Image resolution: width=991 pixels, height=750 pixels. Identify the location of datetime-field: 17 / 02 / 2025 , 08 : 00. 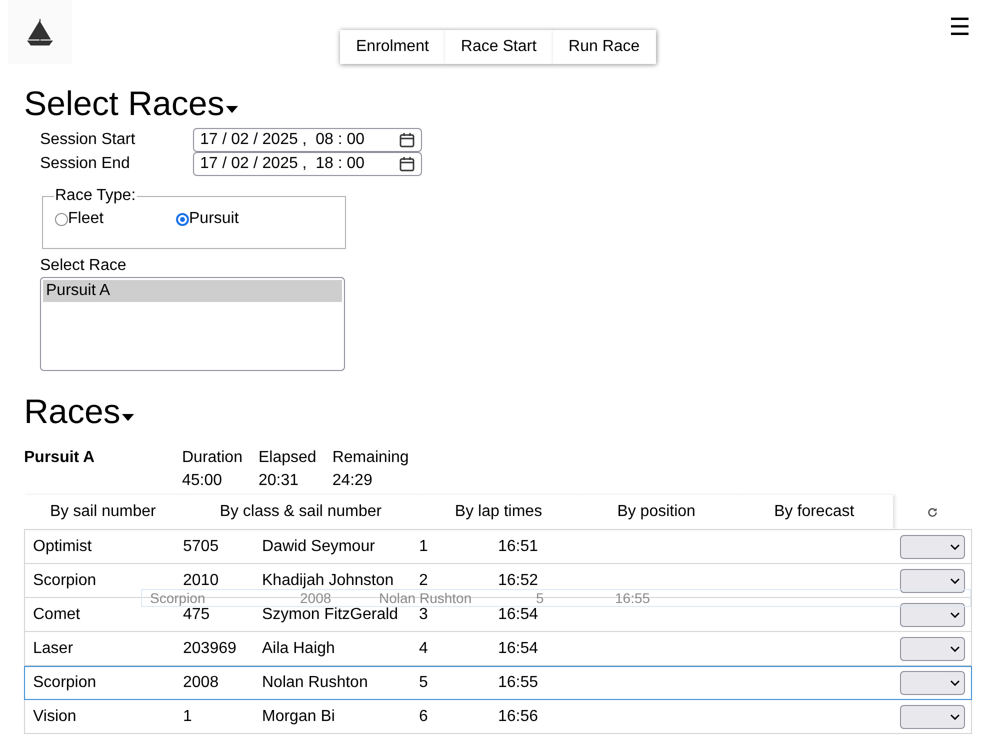
(307, 140).